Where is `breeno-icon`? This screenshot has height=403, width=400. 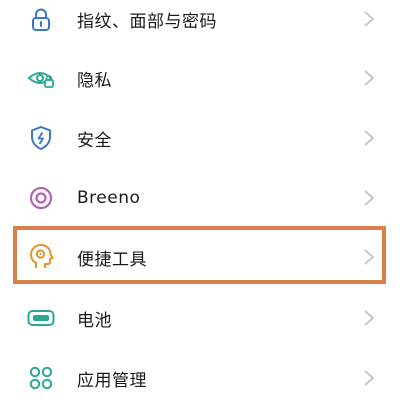
breeno-icon is located at coordinates (41, 198).